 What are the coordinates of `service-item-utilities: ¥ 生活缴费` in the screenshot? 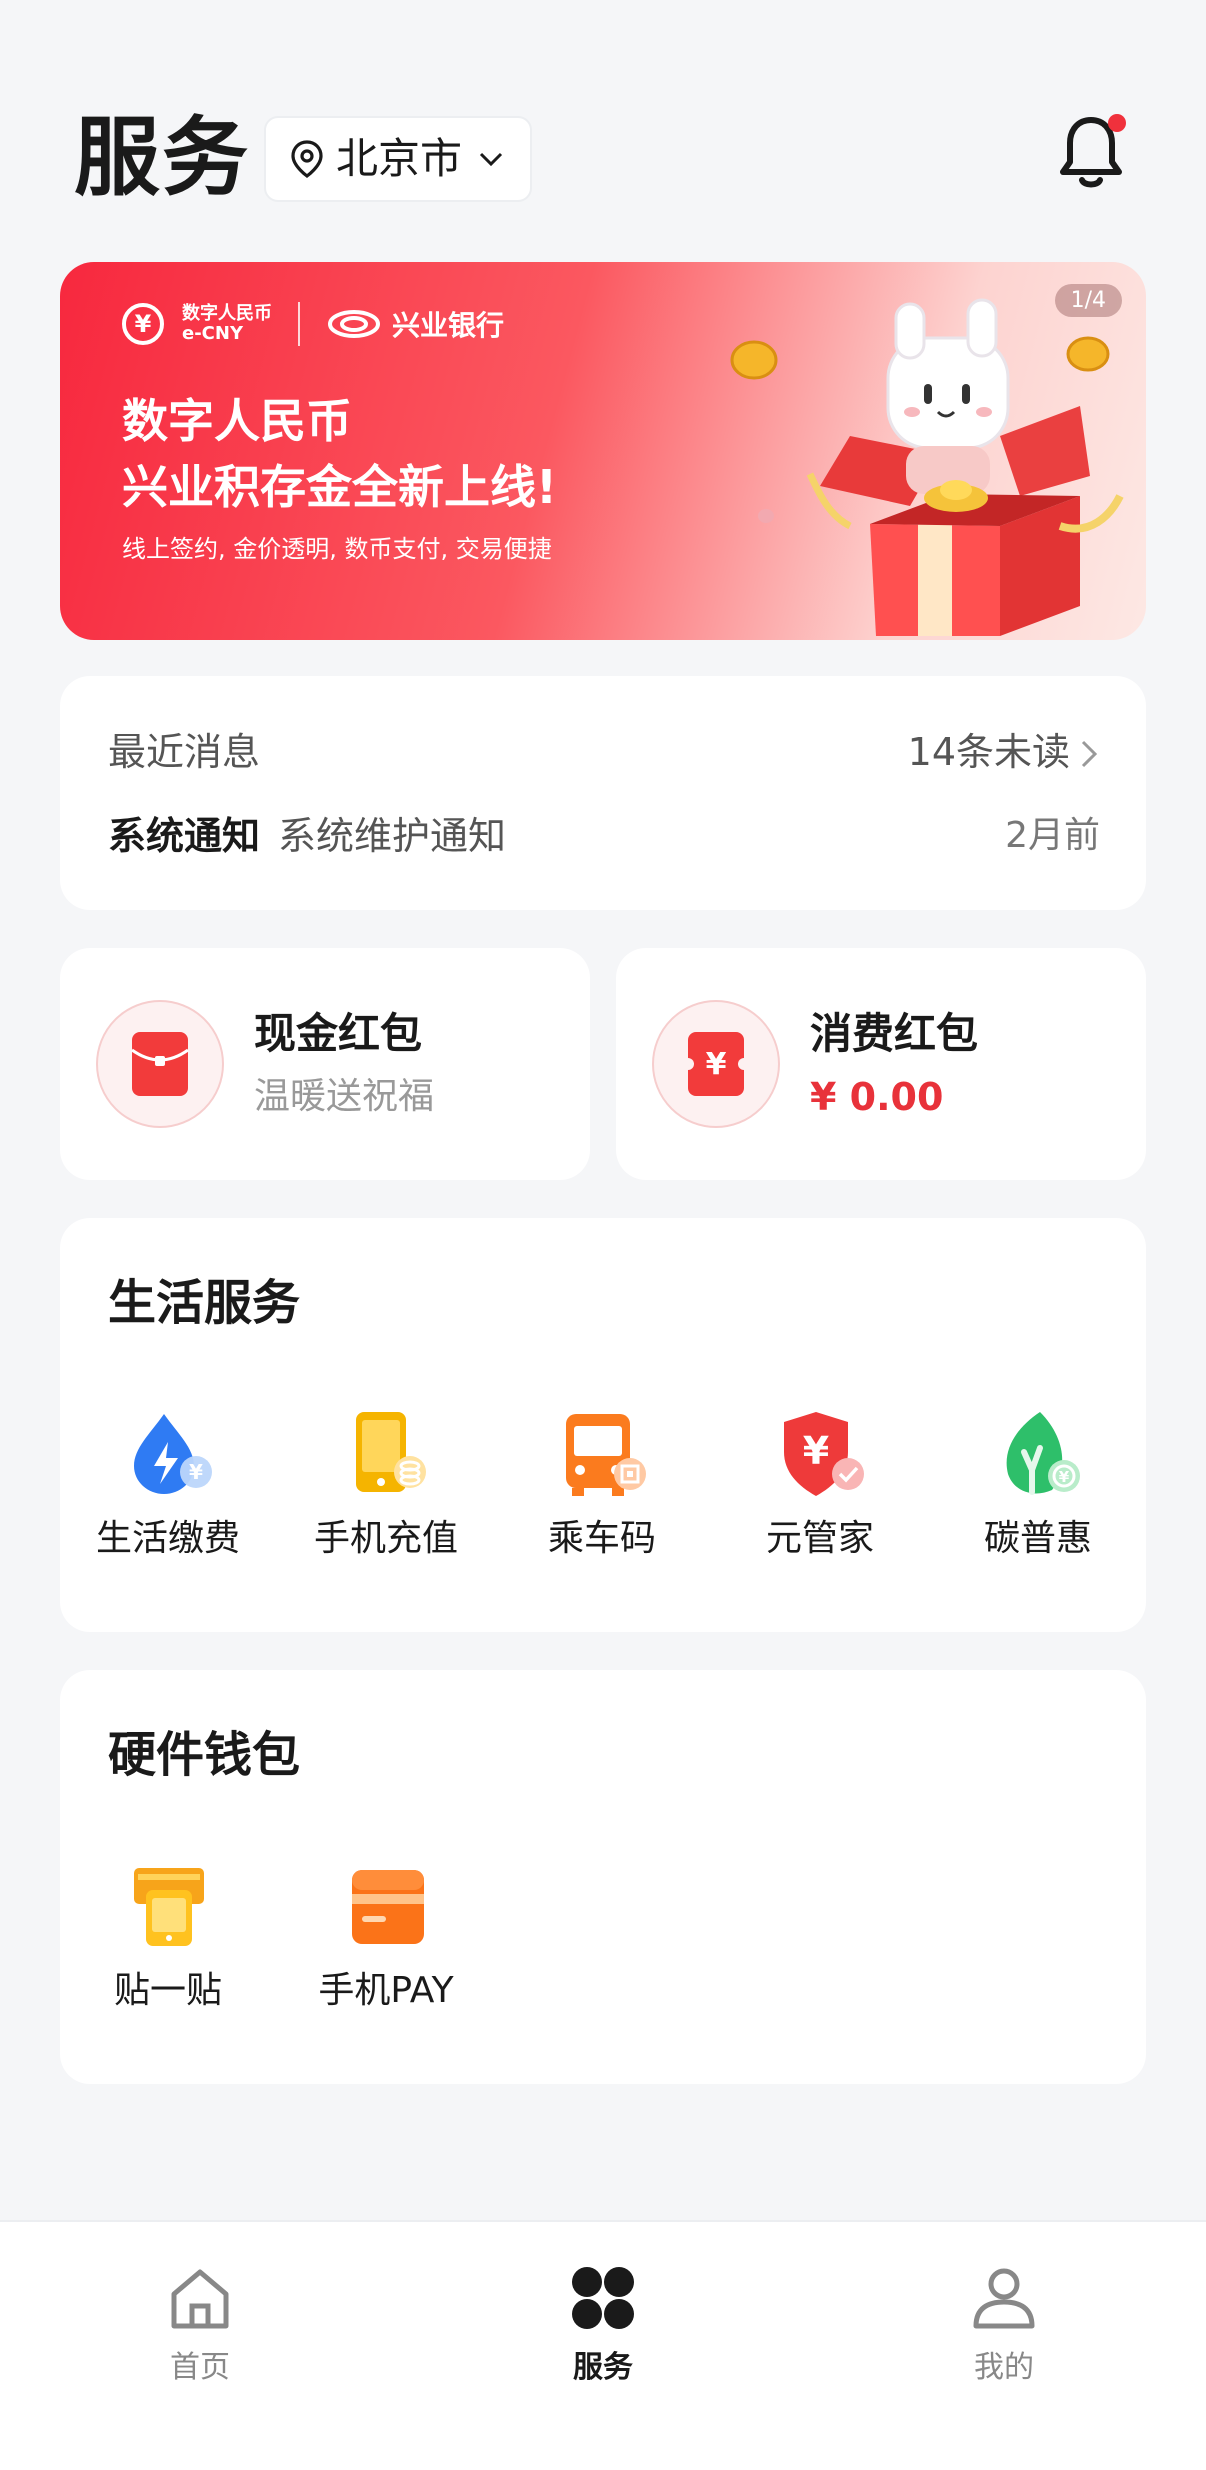 It's located at (168, 1488).